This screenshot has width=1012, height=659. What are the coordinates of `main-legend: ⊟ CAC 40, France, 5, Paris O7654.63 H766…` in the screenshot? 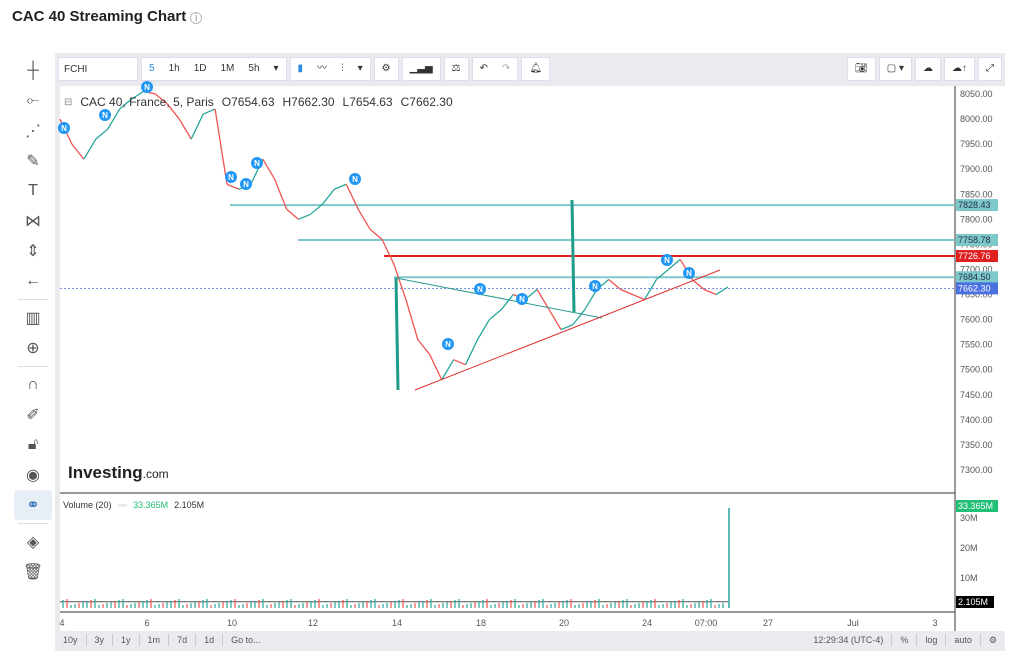 It's located at (258, 102).